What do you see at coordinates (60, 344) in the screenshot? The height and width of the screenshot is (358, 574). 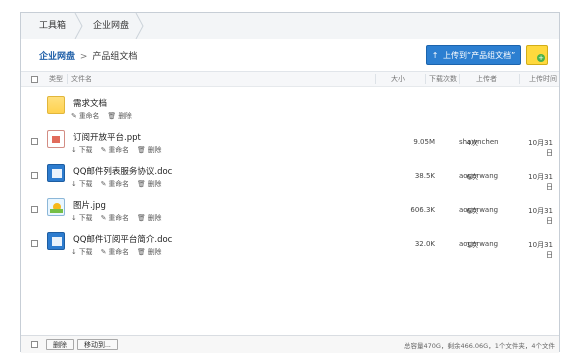 I see `delete-button: 删除` at bounding box center [60, 344].